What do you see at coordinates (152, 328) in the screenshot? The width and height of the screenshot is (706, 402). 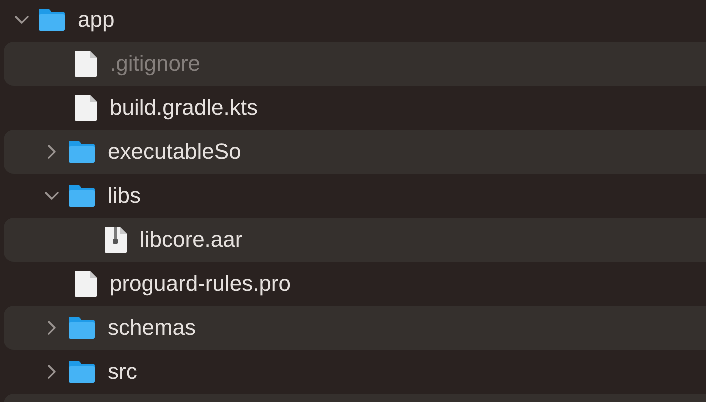 I see `file-name: schemas` at bounding box center [152, 328].